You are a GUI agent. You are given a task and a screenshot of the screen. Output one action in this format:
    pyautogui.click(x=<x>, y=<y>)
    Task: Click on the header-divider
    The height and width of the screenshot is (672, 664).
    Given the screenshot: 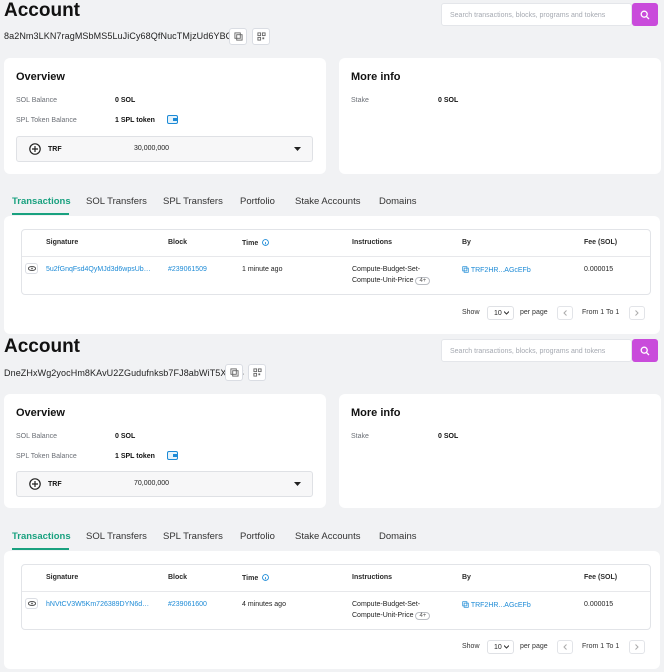 What is the action you would take?
    pyautogui.click(x=336, y=591)
    